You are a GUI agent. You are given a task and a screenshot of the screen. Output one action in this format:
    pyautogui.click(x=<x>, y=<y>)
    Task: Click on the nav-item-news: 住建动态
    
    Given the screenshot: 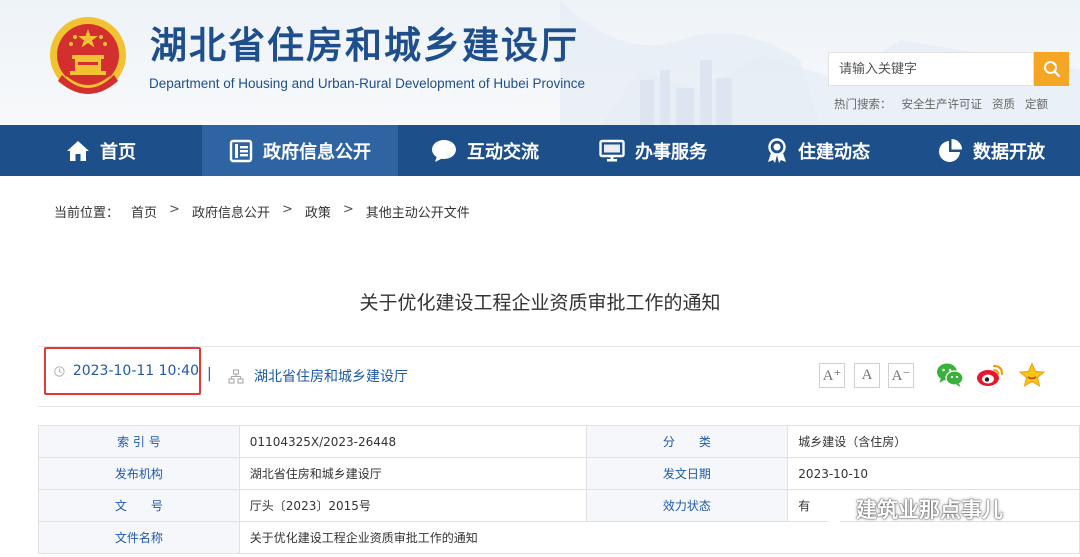 What is the action you would take?
    pyautogui.click(x=818, y=150)
    